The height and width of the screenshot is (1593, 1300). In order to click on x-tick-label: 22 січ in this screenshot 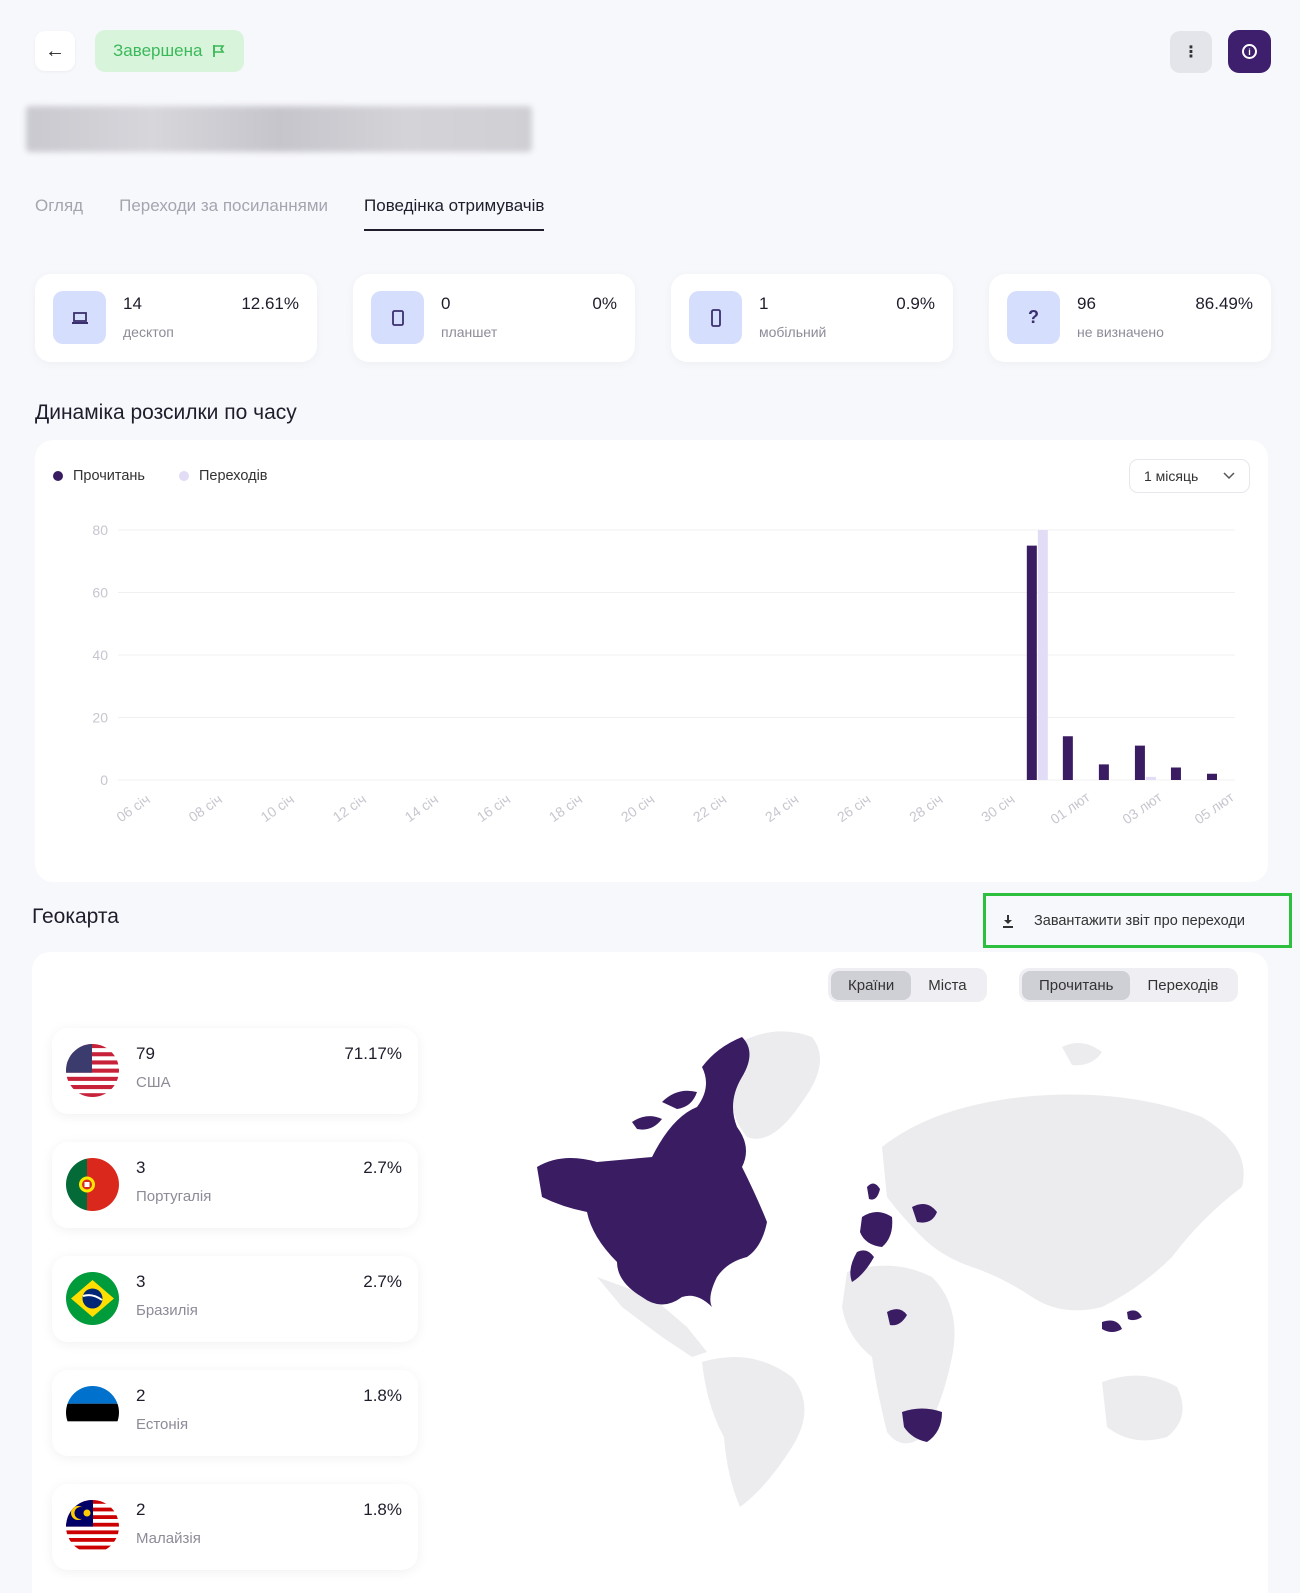, I will do `click(709, 808)`.